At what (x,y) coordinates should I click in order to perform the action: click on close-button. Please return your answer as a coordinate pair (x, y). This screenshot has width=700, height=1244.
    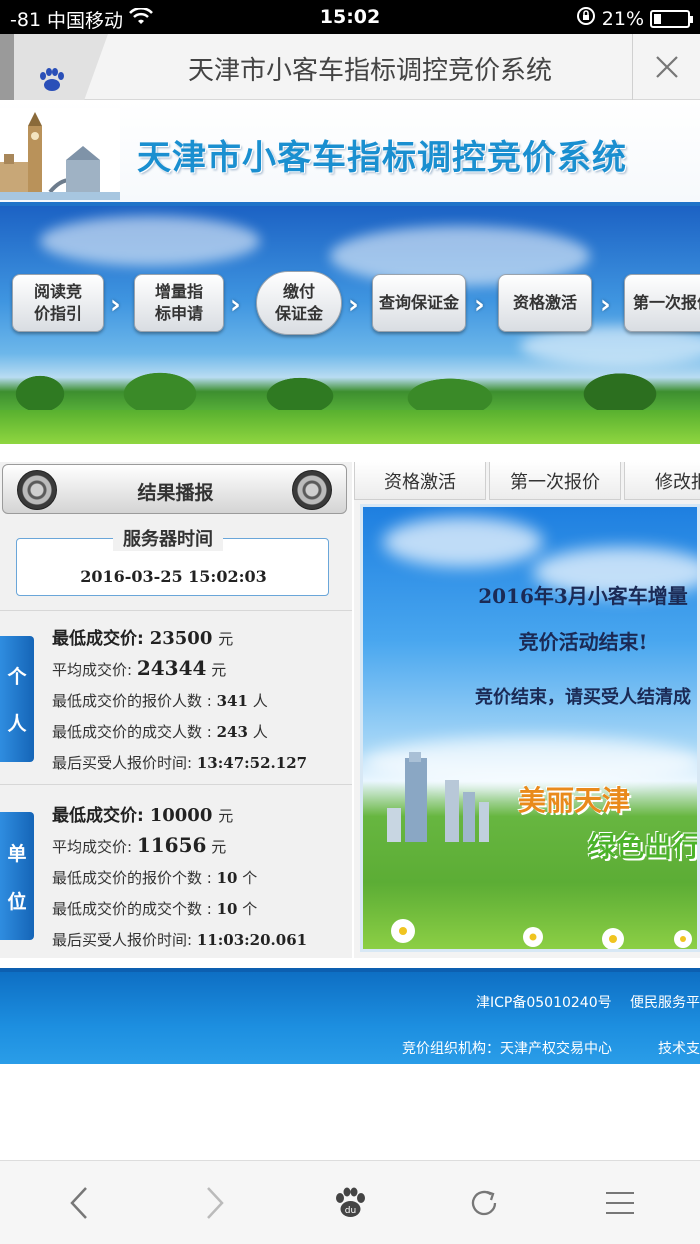
    Looking at the image, I should click on (666, 67).